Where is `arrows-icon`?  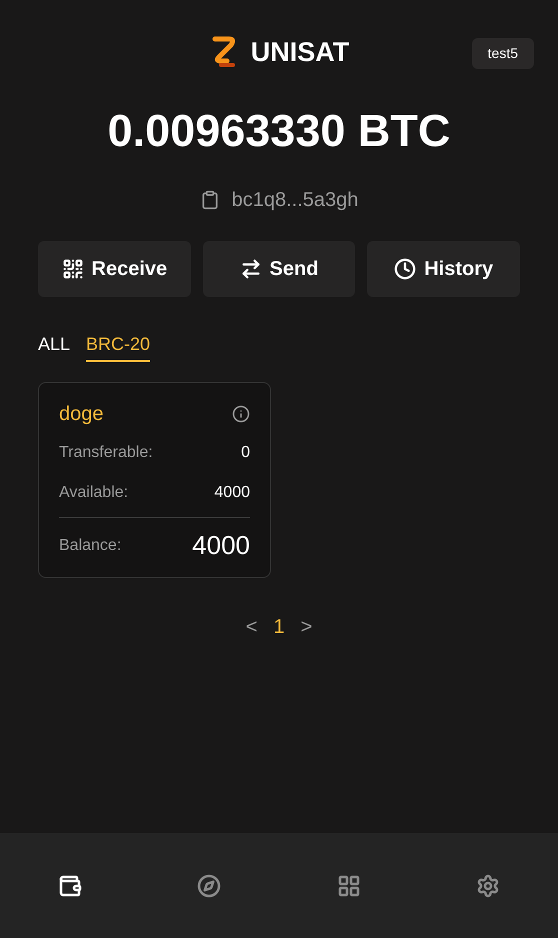
arrows-icon is located at coordinates (251, 269).